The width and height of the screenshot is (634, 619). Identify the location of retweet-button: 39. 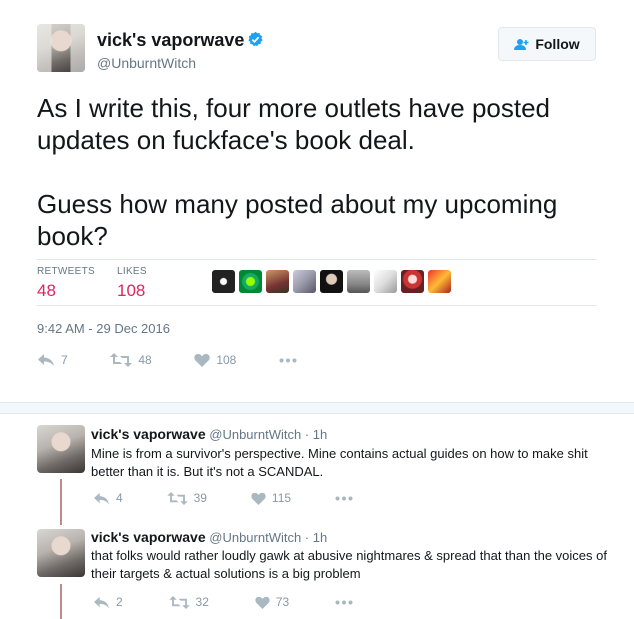
(186, 498).